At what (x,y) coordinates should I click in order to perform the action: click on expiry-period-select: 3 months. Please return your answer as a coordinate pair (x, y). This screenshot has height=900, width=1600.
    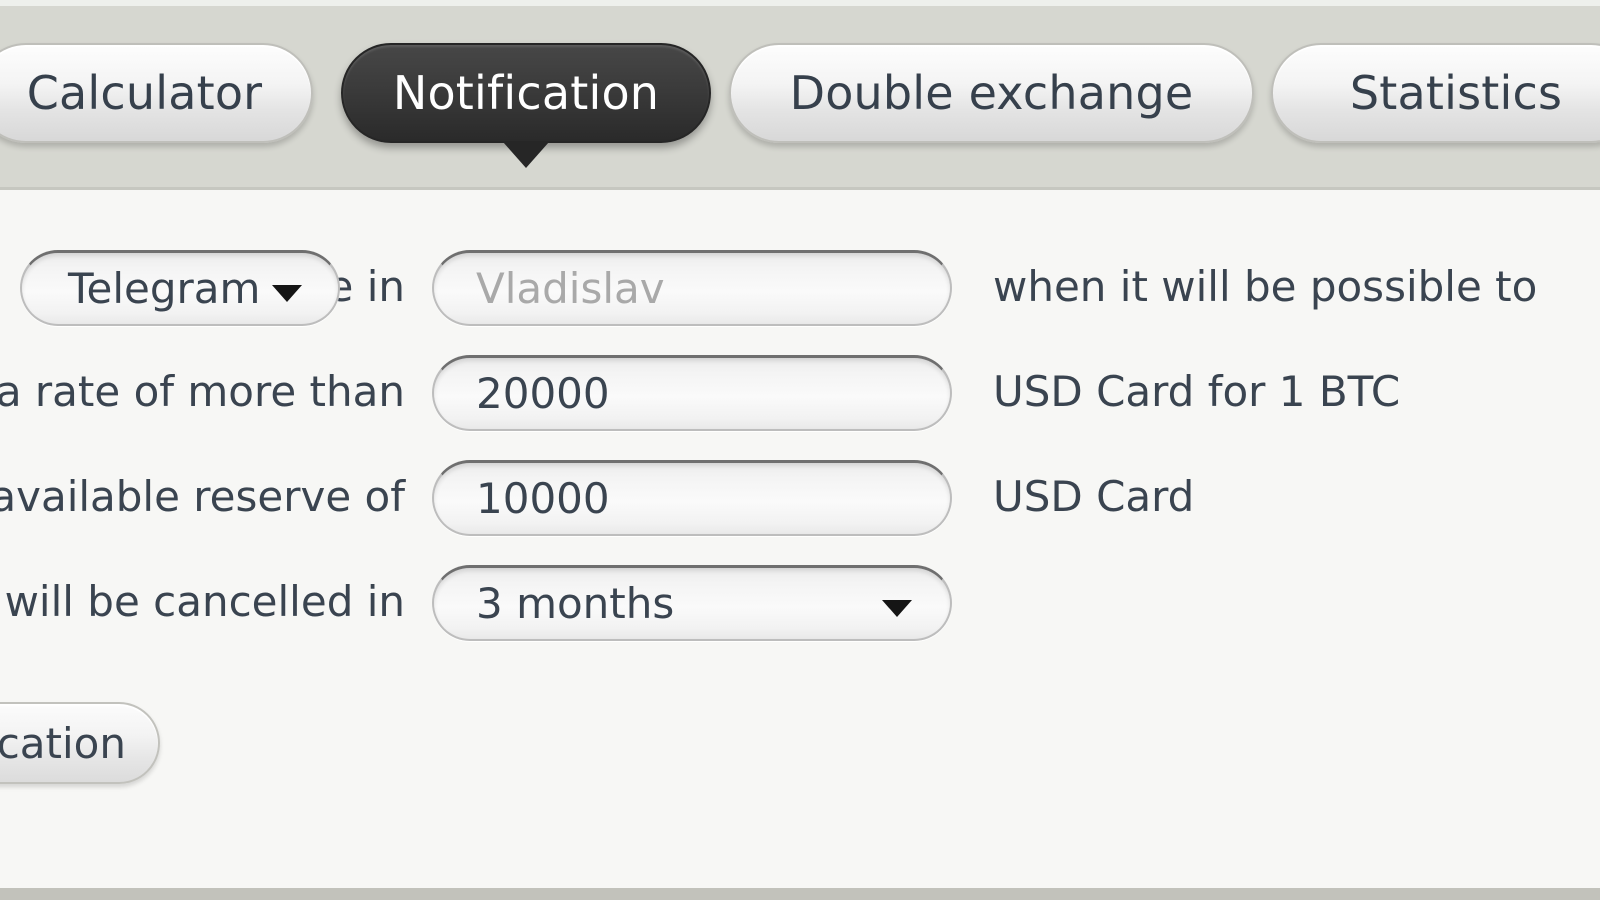
    Looking at the image, I should click on (692, 603).